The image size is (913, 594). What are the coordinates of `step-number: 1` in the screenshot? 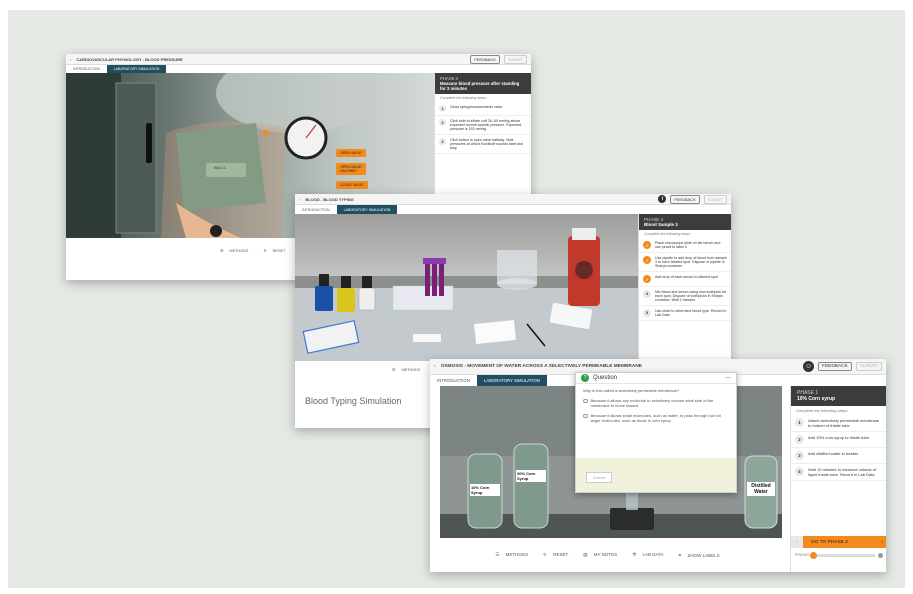 It's located at (799, 422).